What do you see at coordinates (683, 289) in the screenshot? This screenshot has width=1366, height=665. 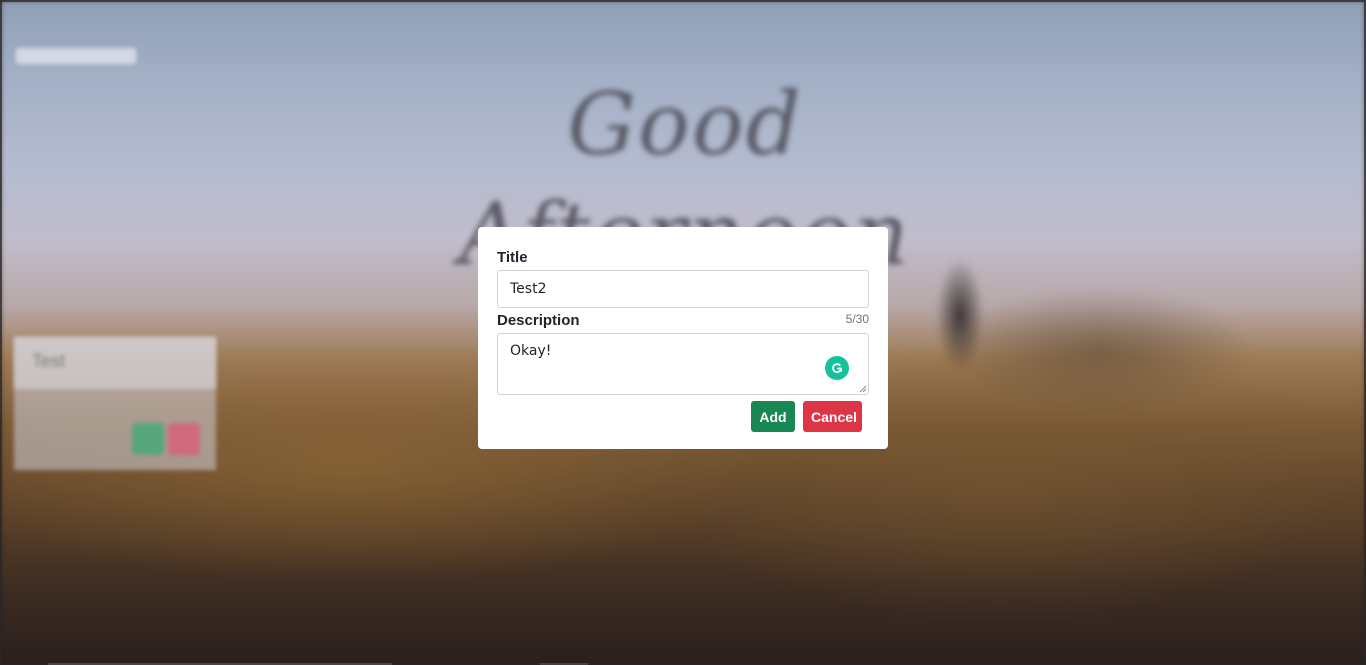 I see `title-input` at bounding box center [683, 289].